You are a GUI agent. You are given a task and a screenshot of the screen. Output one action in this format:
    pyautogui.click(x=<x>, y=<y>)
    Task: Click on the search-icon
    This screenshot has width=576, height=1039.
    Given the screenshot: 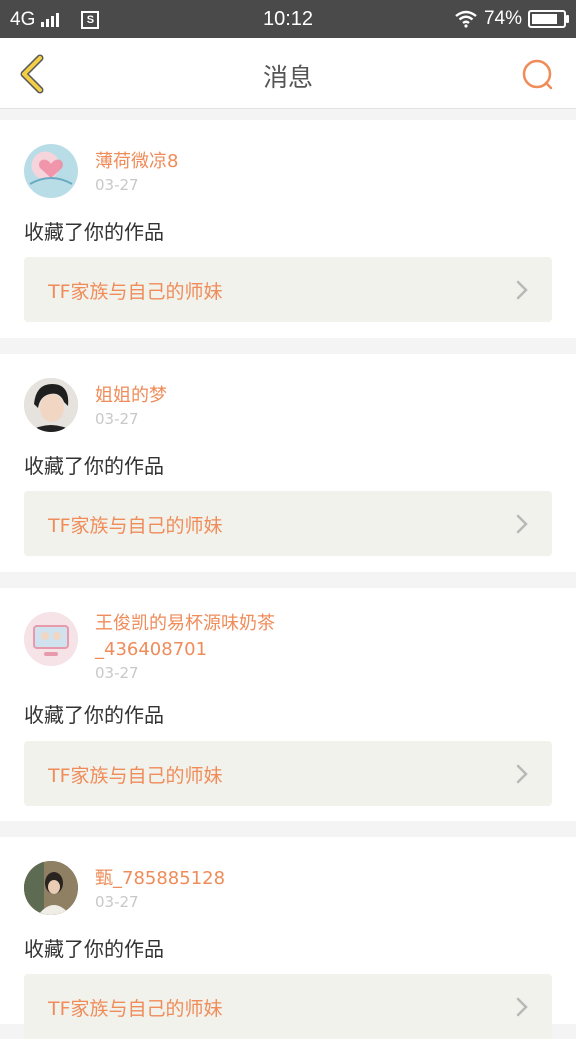 What is the action you would take?
    pyautogui.click(x=538, y=75)
    